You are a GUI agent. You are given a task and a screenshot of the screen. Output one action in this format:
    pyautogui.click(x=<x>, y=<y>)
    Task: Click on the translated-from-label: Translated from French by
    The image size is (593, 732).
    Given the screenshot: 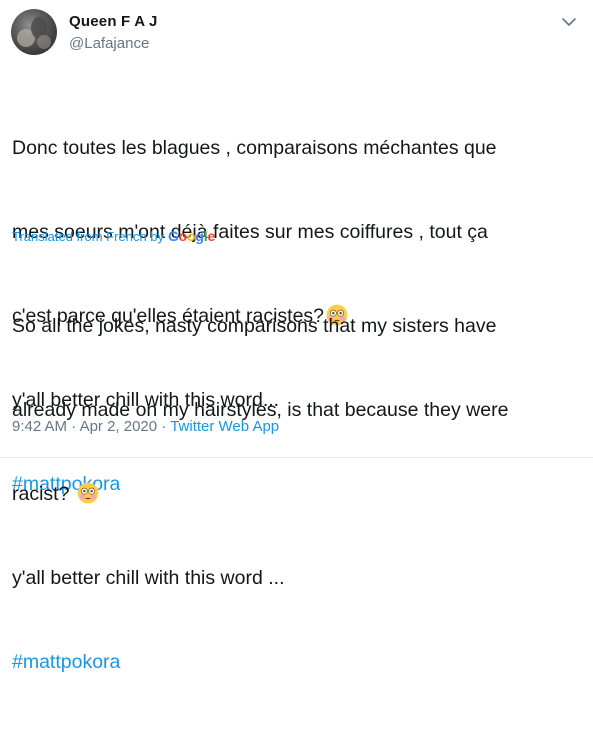 What is the action you would take?
    pyautogui.click(x=88, y=236)
    